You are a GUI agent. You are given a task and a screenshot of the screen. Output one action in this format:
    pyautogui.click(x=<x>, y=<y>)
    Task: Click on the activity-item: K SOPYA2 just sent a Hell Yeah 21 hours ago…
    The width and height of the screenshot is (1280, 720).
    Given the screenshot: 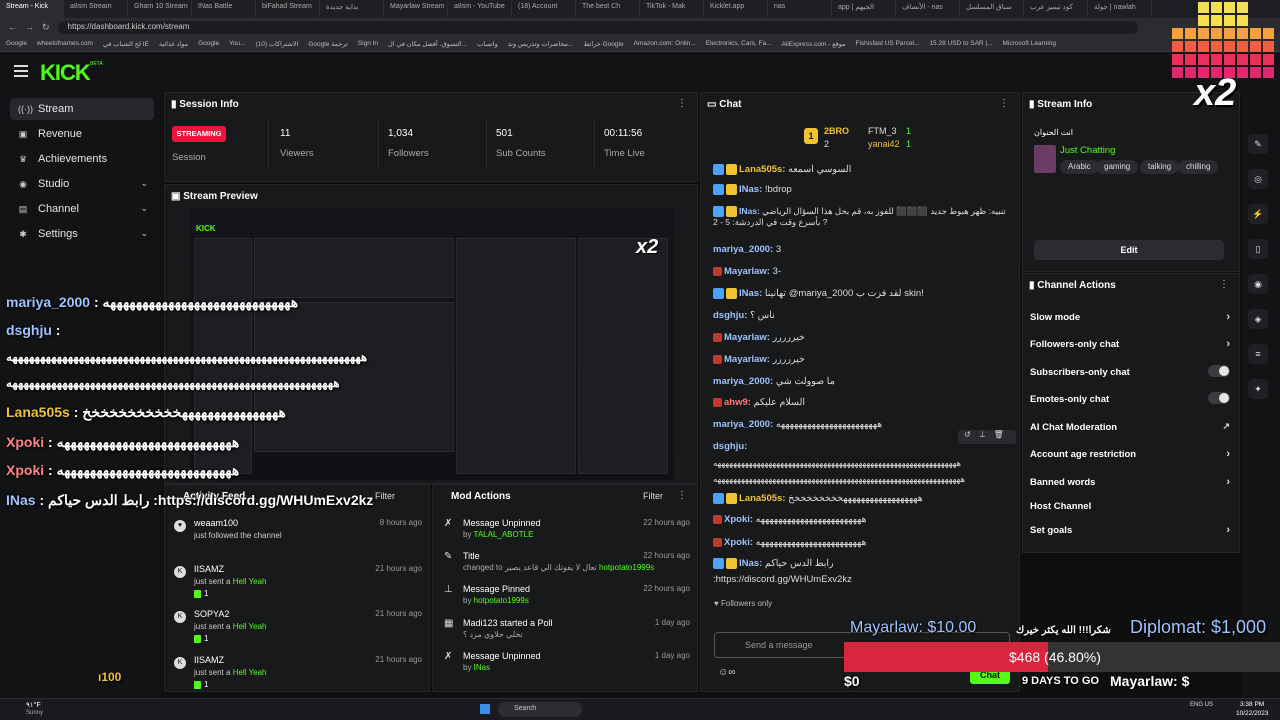 What is the action you would take?
    pyautogui.click(x=300, y=631)
    